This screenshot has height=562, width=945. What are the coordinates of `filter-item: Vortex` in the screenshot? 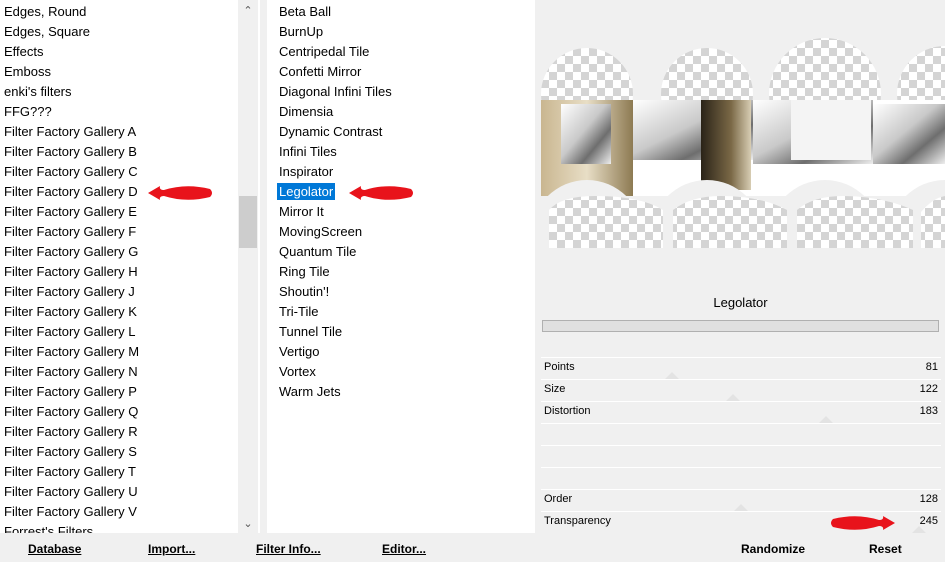 It's located at (329, 372).